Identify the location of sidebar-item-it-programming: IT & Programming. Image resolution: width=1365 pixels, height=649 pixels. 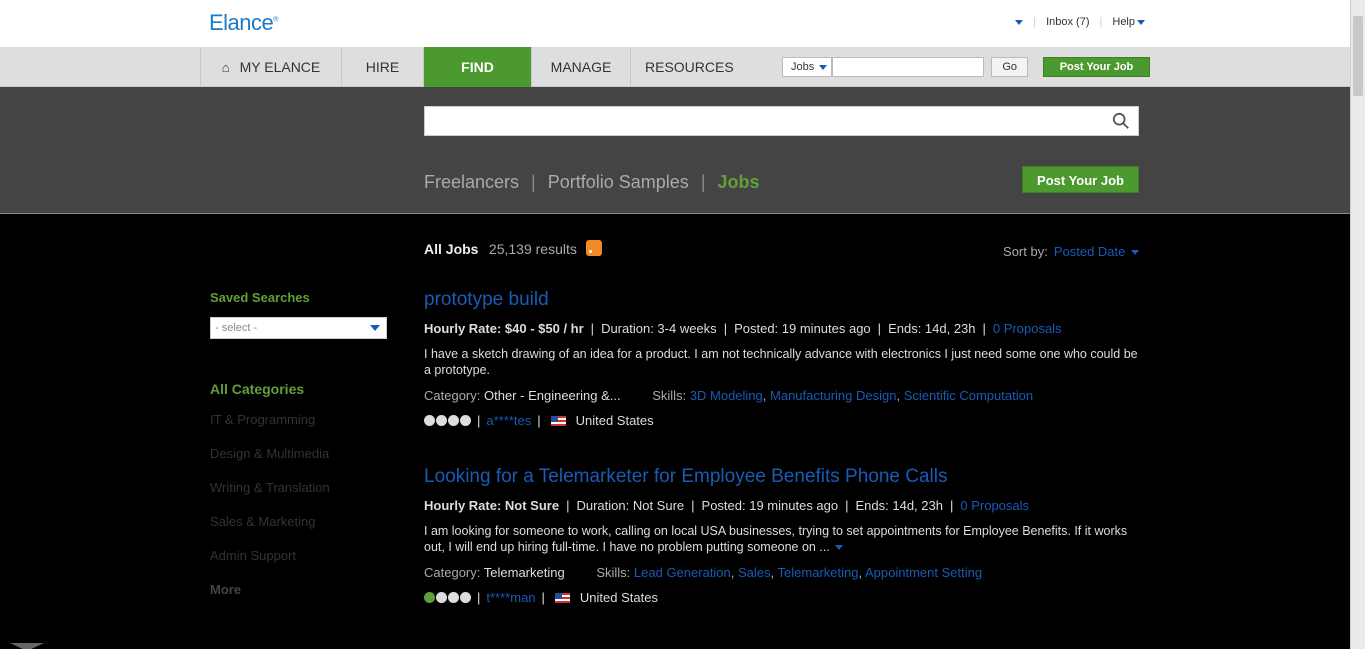
(300, 419).